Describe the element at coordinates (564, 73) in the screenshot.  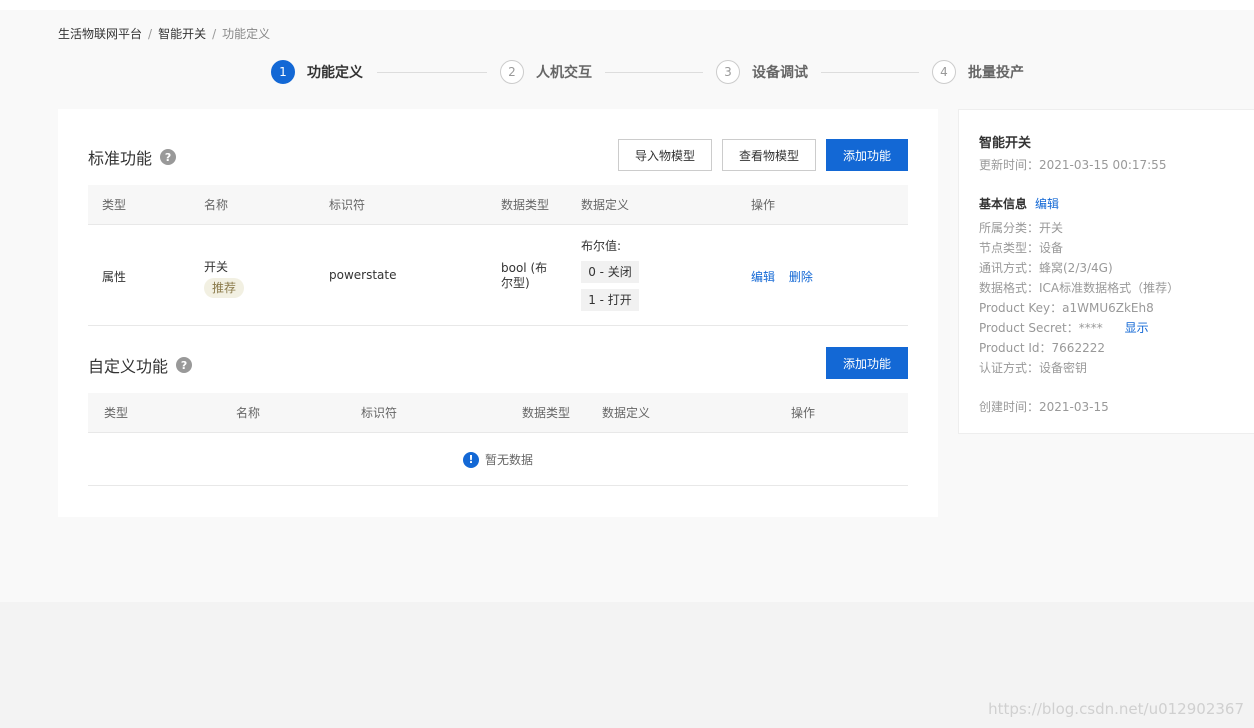
I see `step-label: 人机交互` at that location.